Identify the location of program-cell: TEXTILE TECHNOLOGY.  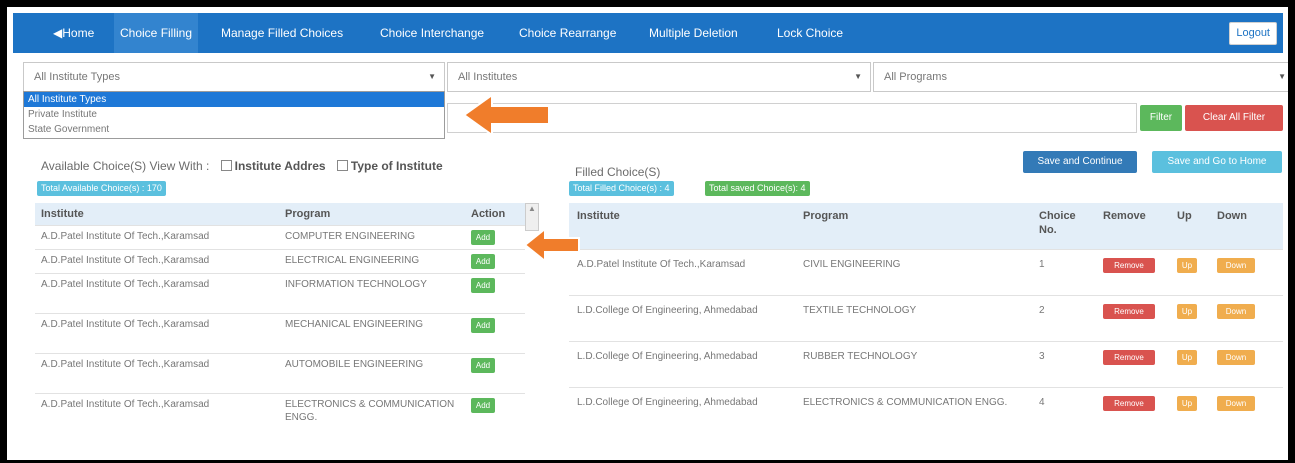
(913, 317).